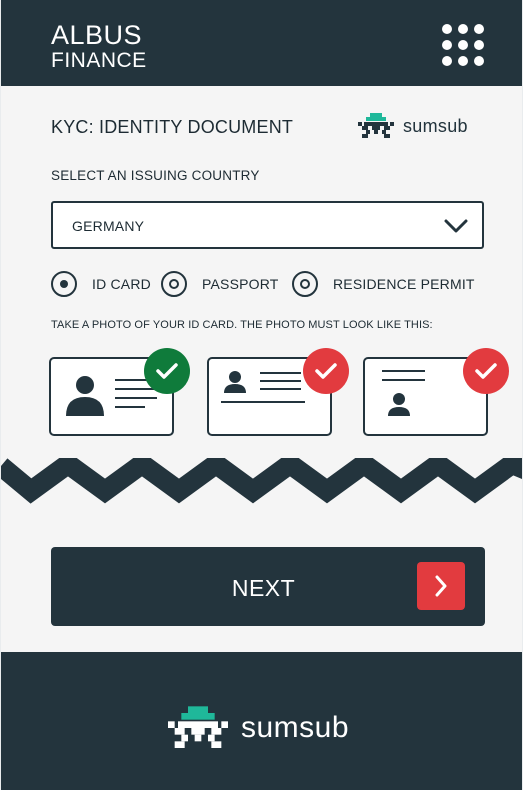 The width and height of the screenshot is (523, 790). What do you see at coordinates (295, 727) in the screenshot?
I see `footer-provider-name: sumsub` at bounding box center [295, 727].